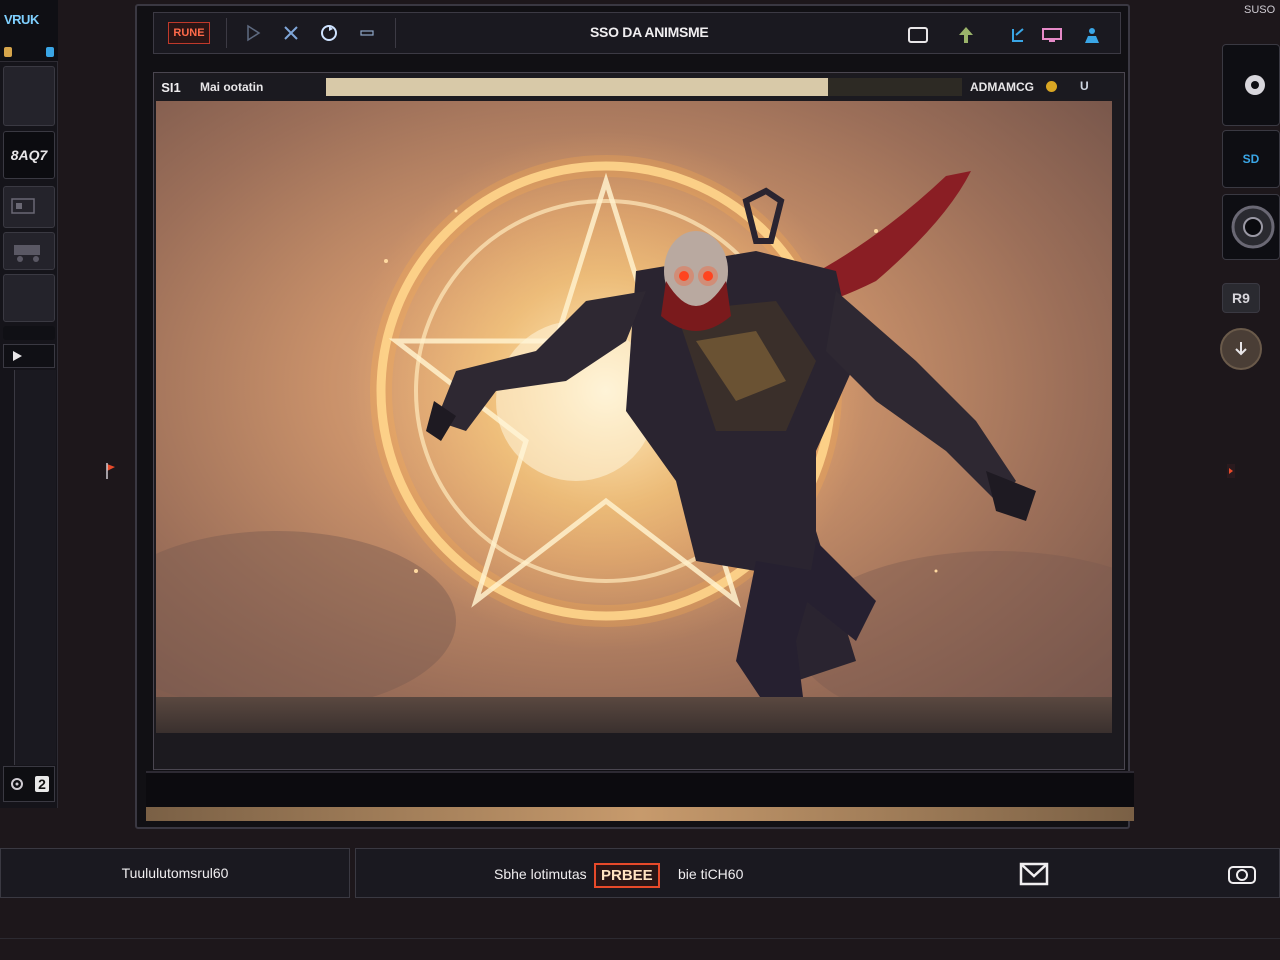 This screenshot has height=960, width=1280. Describe the element at coordinates (50, 52) in the screenshot. I see `layers-icon` at that location.